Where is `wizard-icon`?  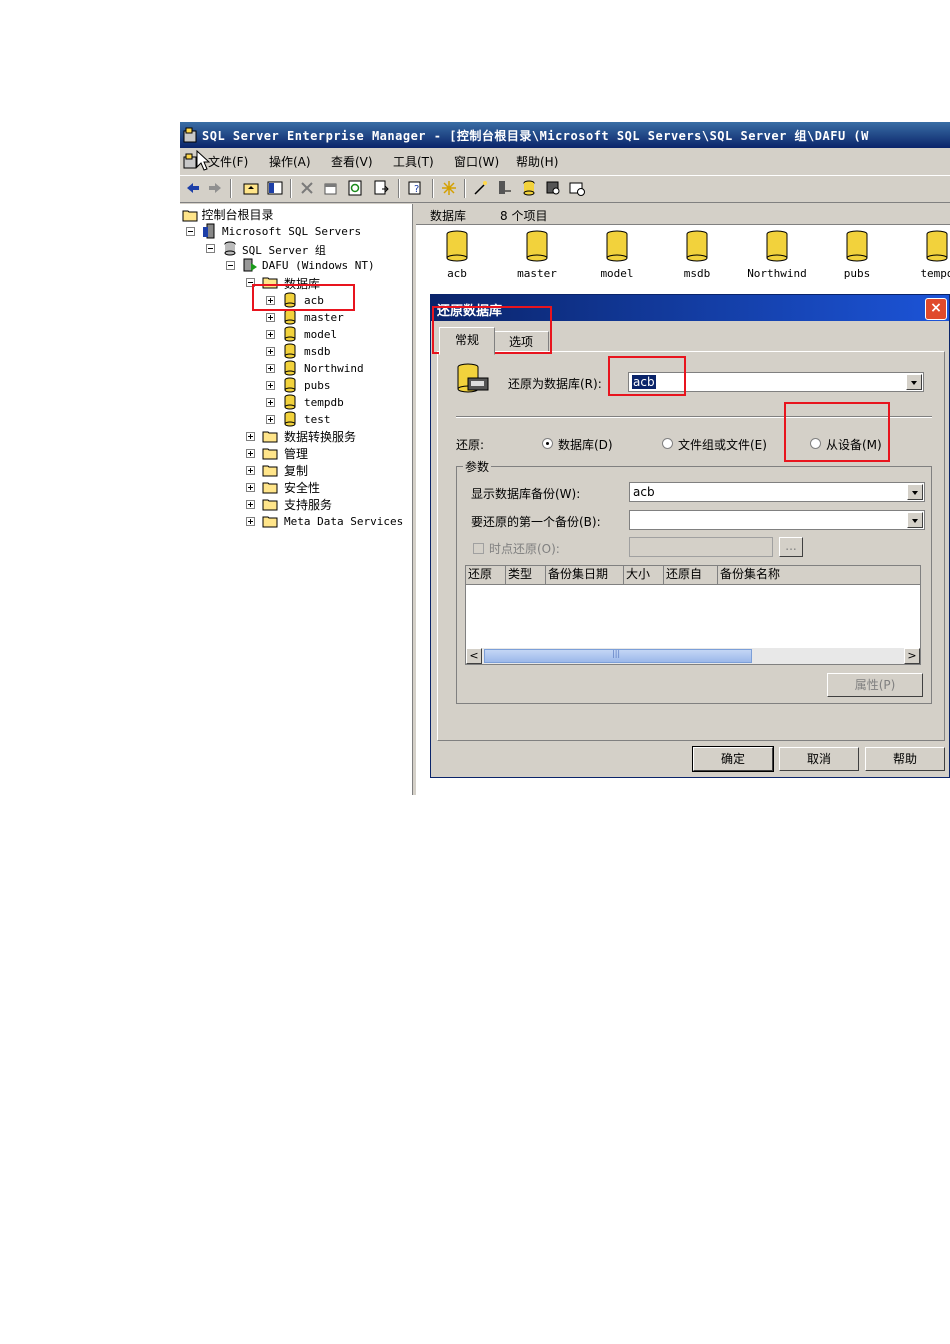
wizard-icon is located at coordinates (481, 188).